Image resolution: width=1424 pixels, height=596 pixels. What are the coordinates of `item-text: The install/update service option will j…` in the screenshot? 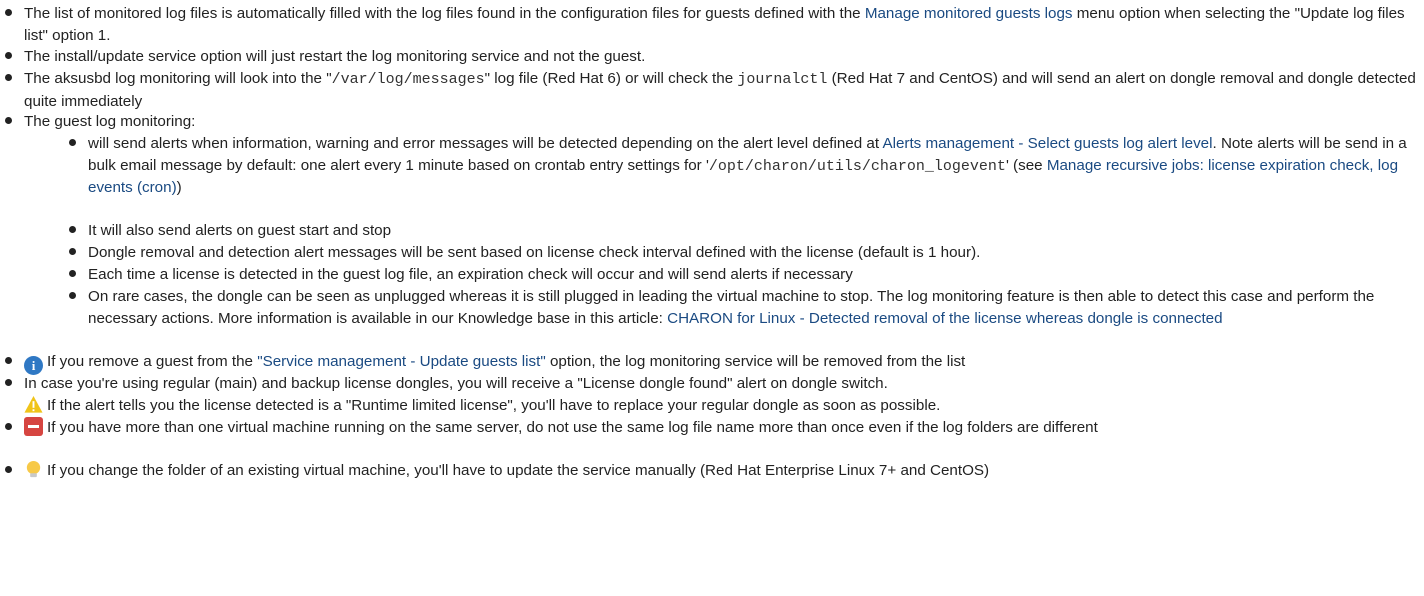 It's located at (335, 56).